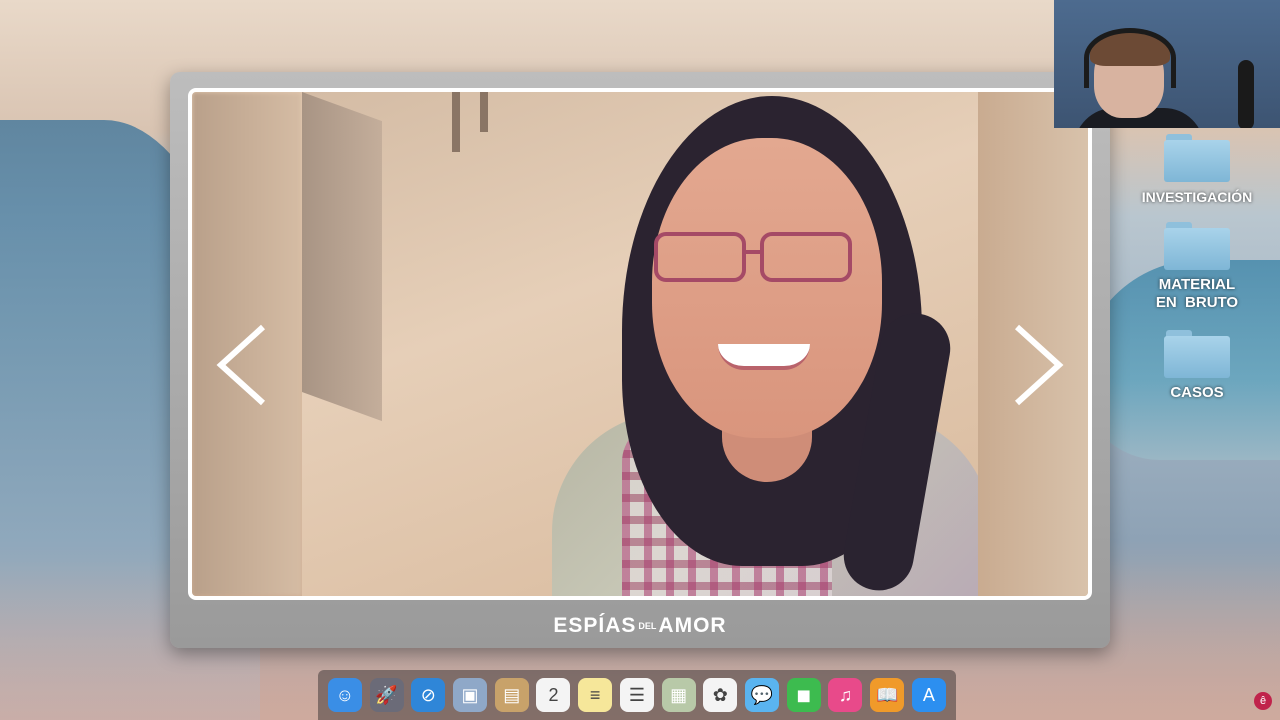  What do you see at coordinates (845, 695) in the screenshot?
I see `itunes-icon: ♫` at bounding box center [845, 695].